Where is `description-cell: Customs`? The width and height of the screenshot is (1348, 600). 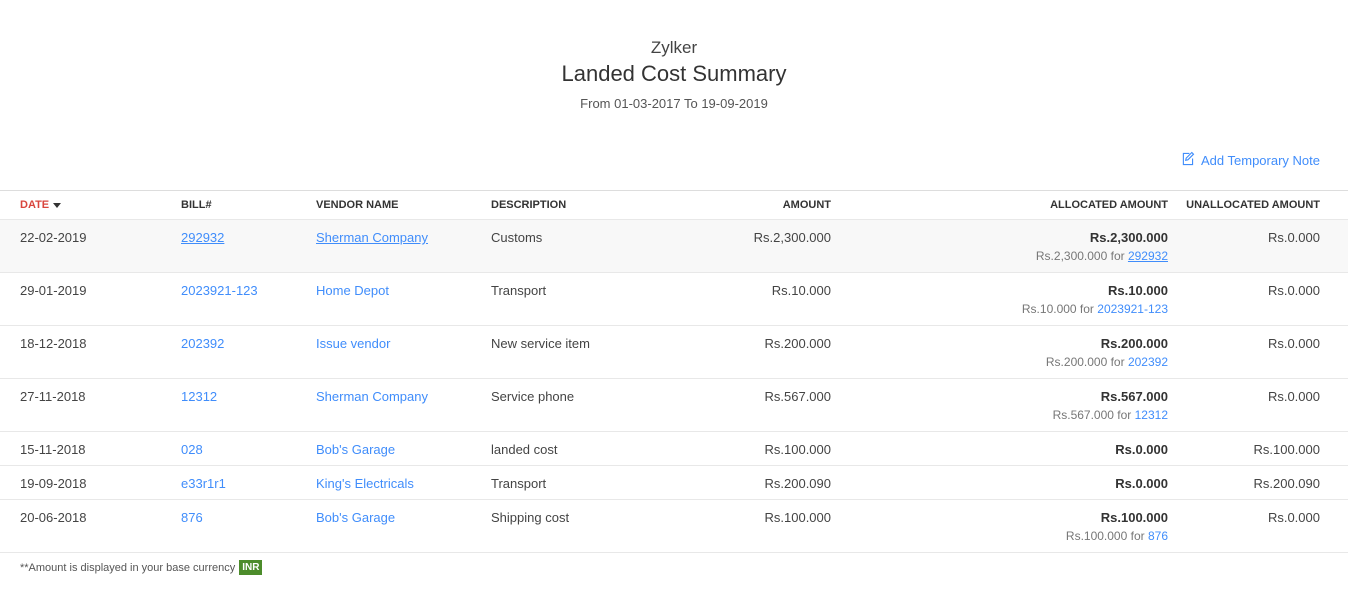
description-cell: Customs is located at coordinates (517, 237).